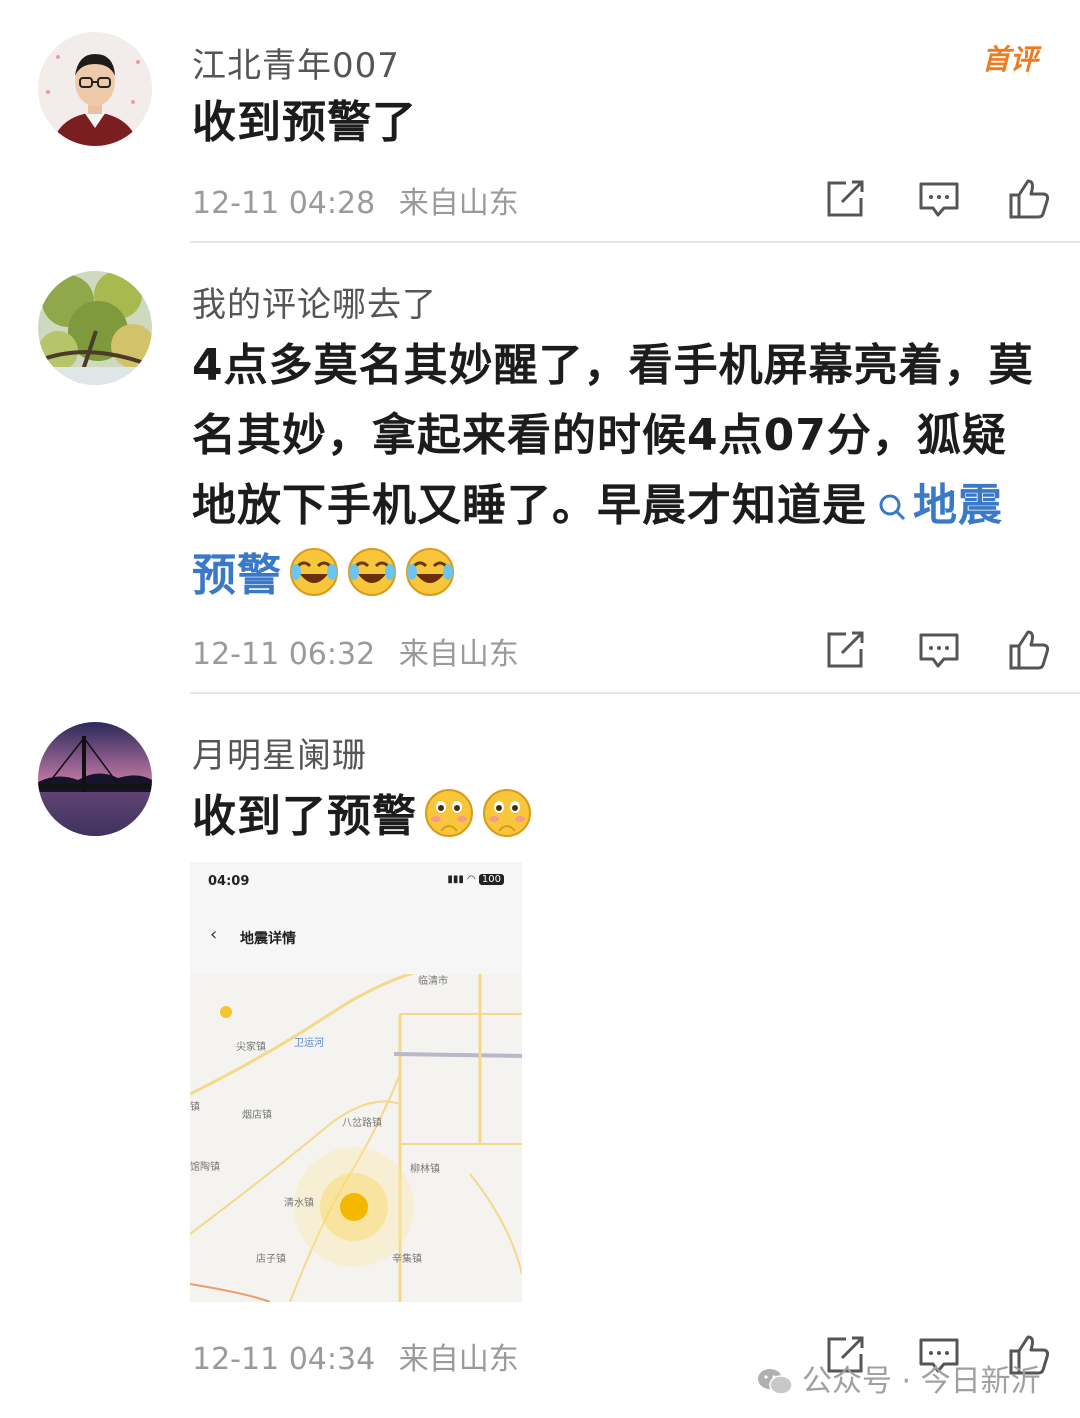  What do you see at coordinates (229, 881) in the screenshot?
I see `status-time: 04:09` at bounding box center [229, 881].